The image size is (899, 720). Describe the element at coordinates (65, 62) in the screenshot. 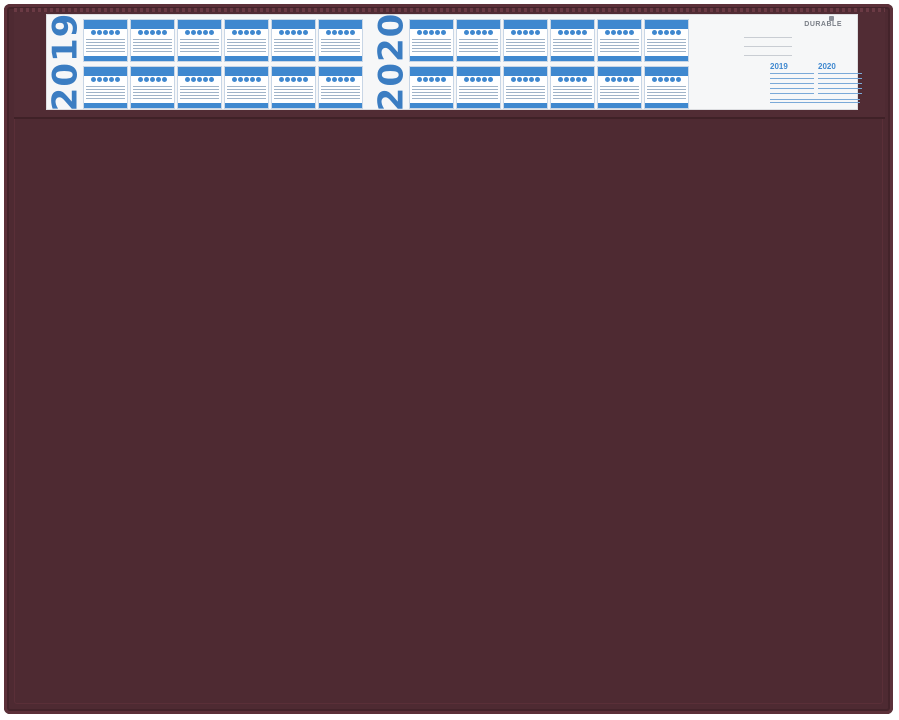

I see `year-2019-label: 2019` at that location.